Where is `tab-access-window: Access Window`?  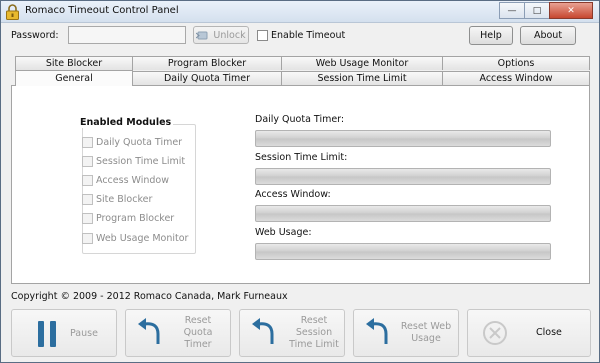 tab-access-window: Access Window is located at coordinates (516, 78).